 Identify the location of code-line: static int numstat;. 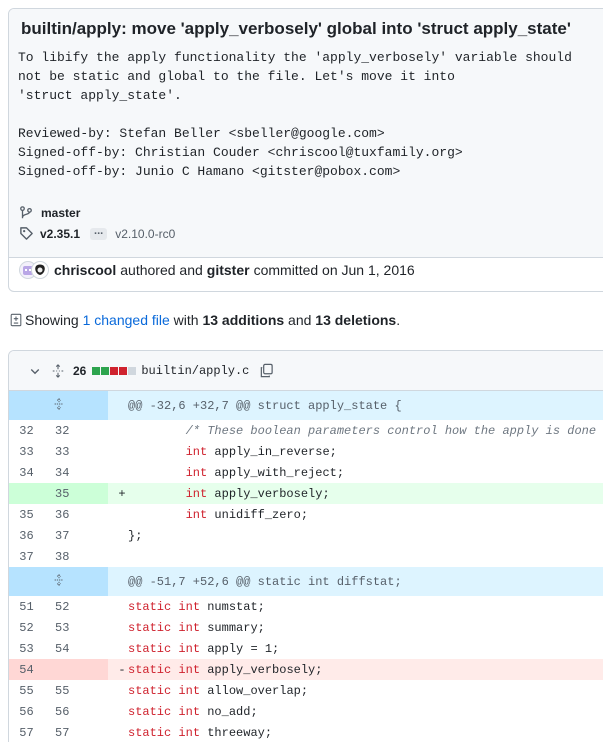
(196, 606).